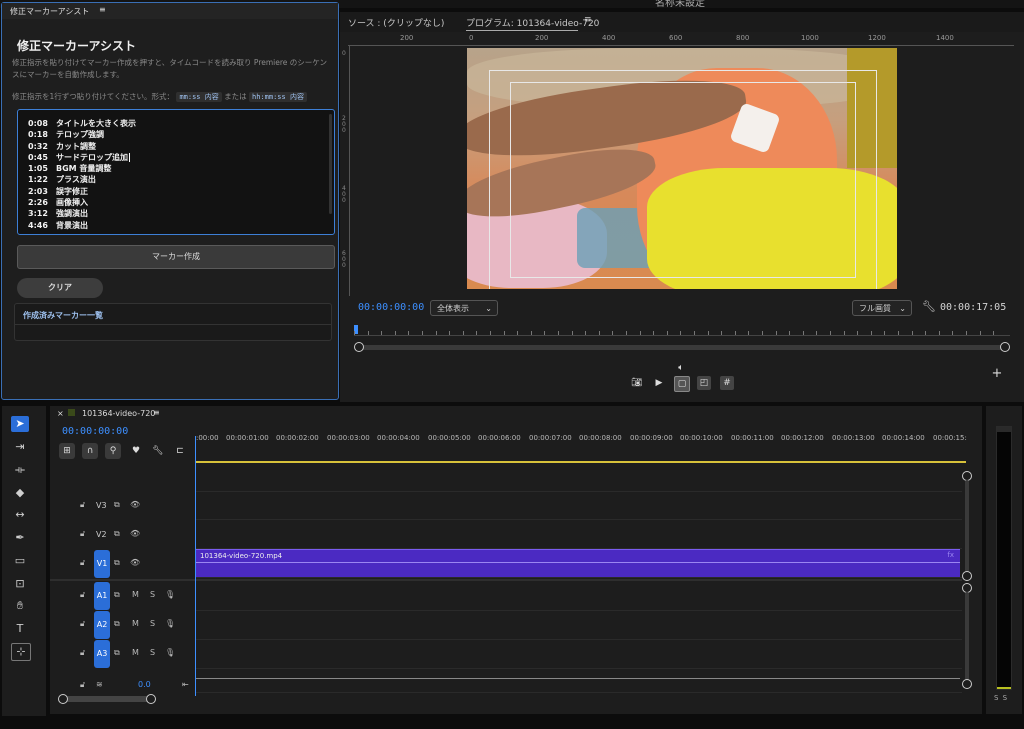 The width and height of the screenshot is (1024, 729). What do you see at coordinates (579, 534) in the screenshot?
I see `track-row-v2` at bounding box center [579, 534].